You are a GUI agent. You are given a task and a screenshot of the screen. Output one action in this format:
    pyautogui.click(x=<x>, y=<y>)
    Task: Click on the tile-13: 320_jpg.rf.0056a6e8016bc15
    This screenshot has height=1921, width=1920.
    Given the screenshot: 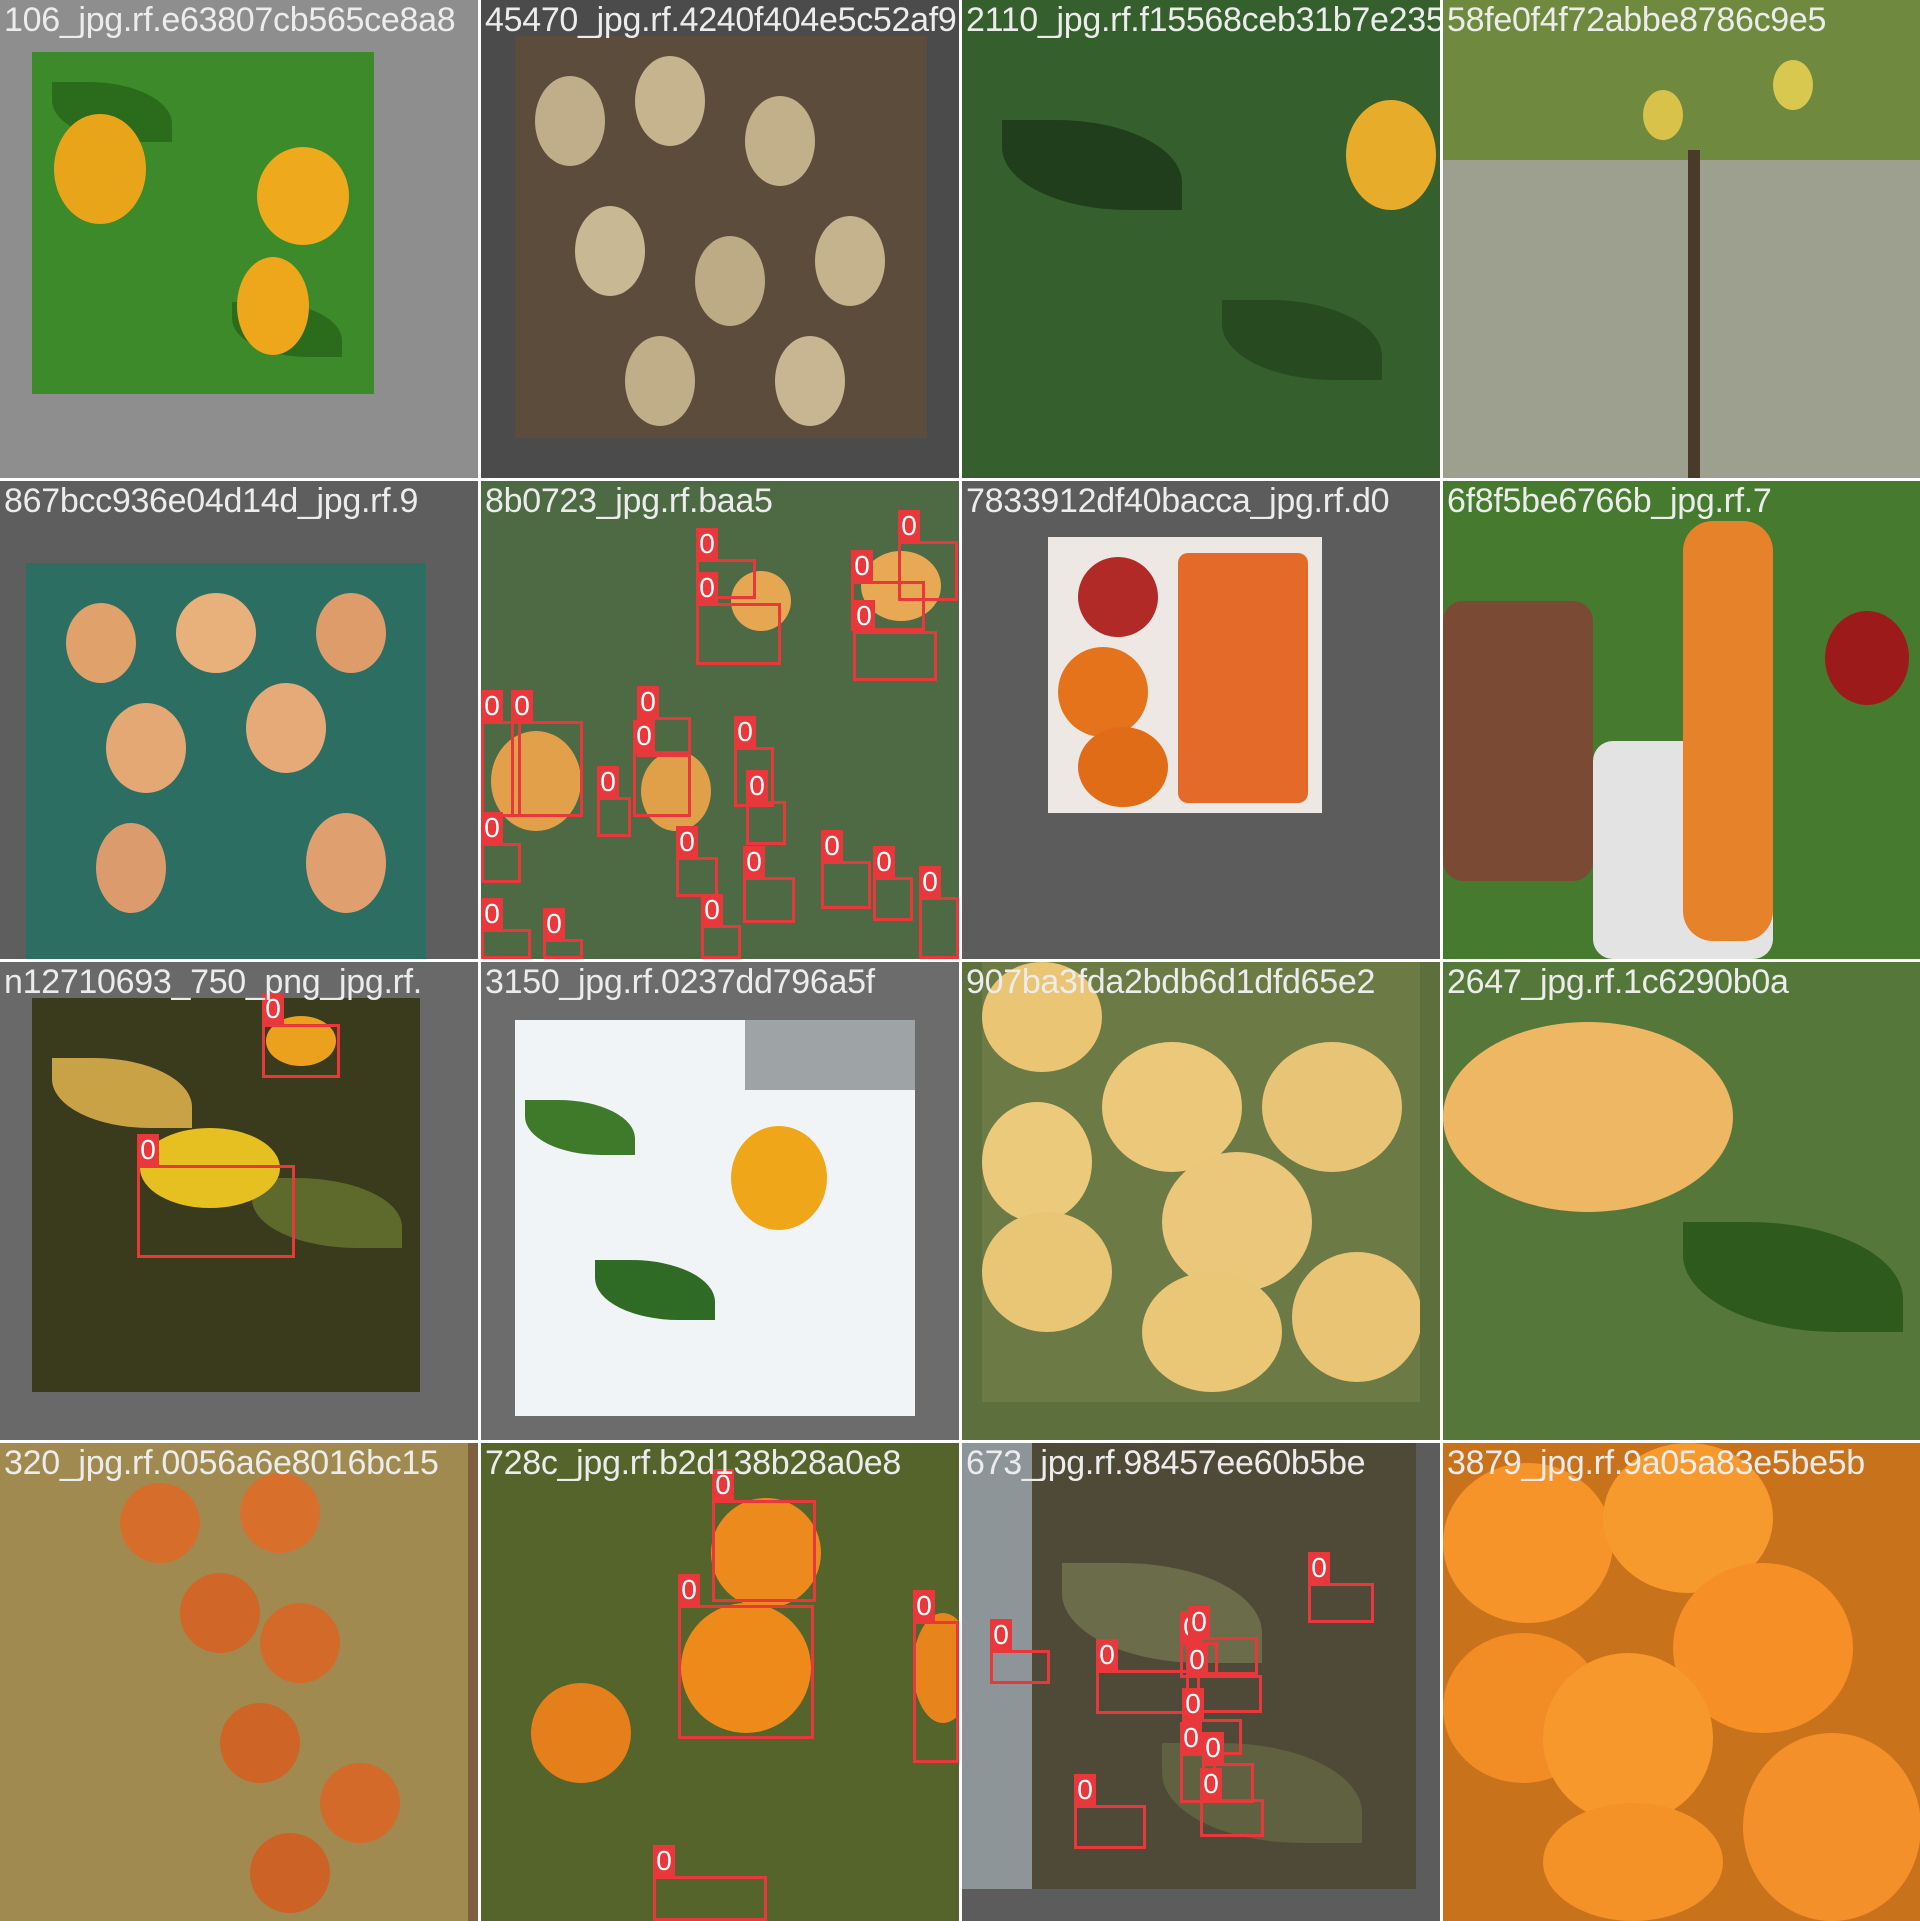 What is the action you would take?
    pyautogui.click(x=239, y=1682)
    